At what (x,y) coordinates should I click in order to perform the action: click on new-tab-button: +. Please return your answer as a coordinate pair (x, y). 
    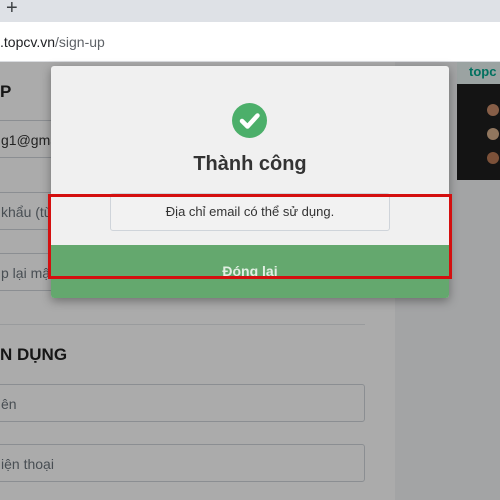
    Looking at the image, I should click on (12, 9).